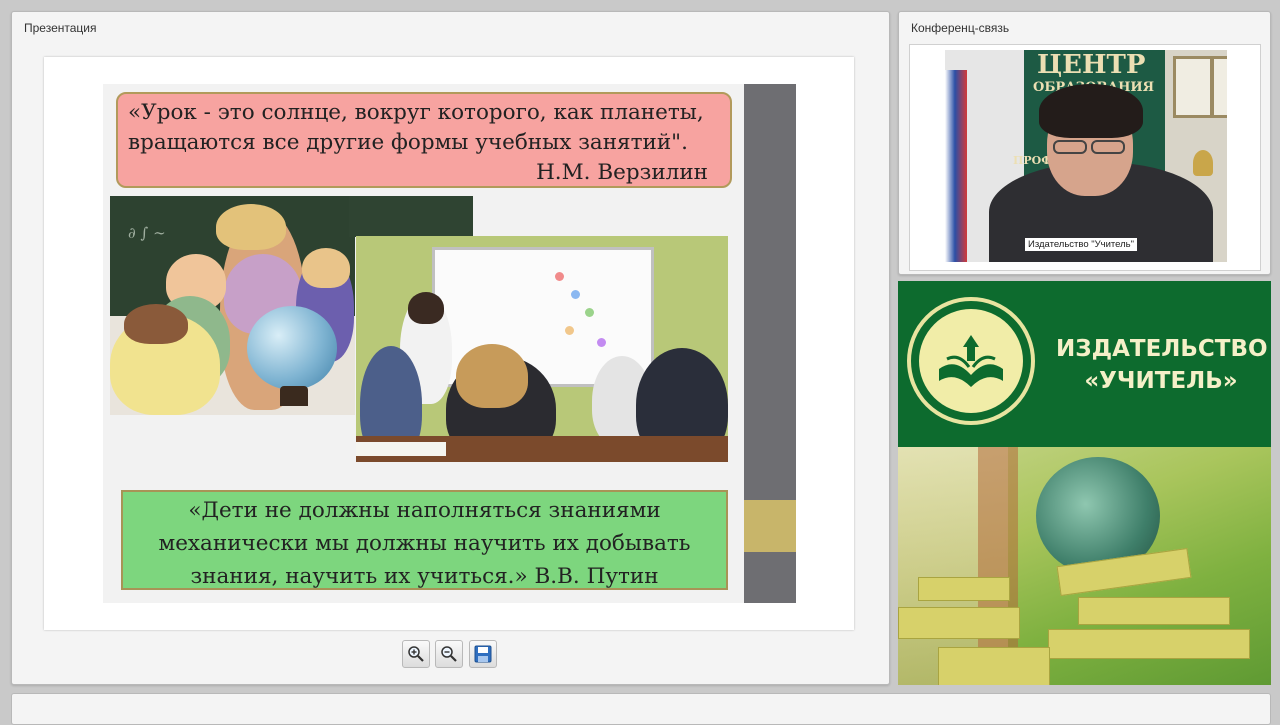  What do you see at coordinates (1084, 566) in the screenshot?
I see `publisher-banner-image` at bounding box center [1084, 566].